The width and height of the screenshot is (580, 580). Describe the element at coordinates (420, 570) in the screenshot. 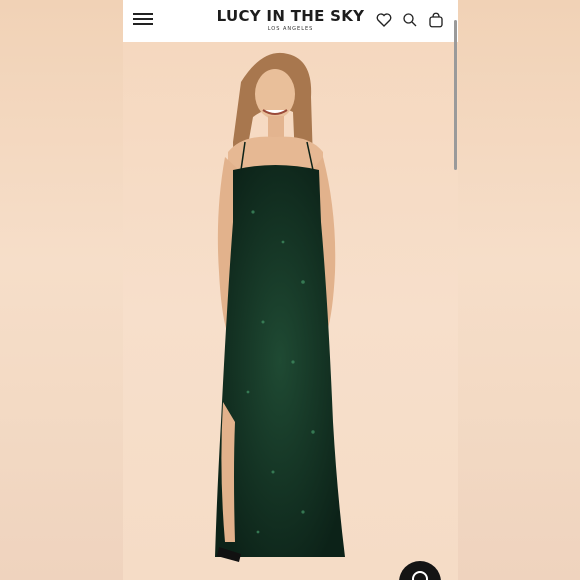

I see `chat-button` at that location.